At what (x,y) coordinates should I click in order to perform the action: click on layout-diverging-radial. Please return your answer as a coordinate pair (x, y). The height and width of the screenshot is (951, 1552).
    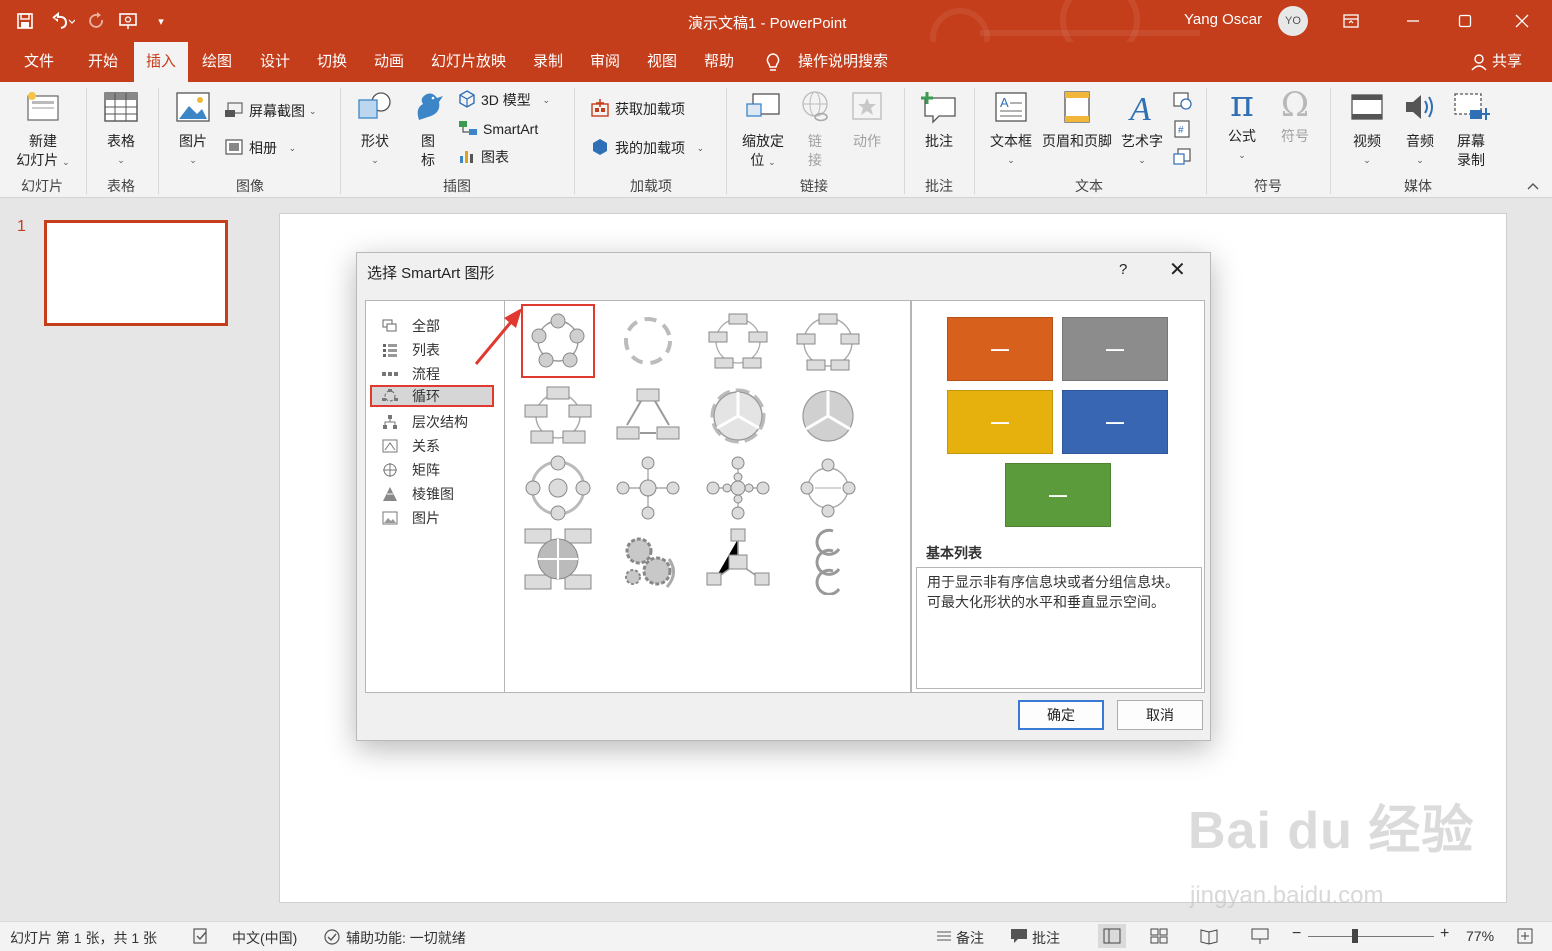
    Looking at the image, I should click on (650, 490).